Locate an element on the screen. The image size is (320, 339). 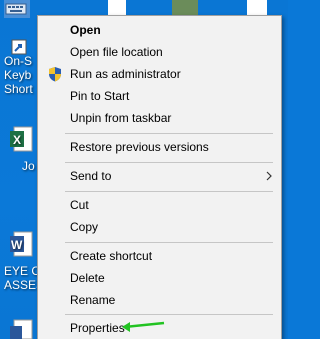
menu-item-label: Copy is located at coordinates (84, 227).